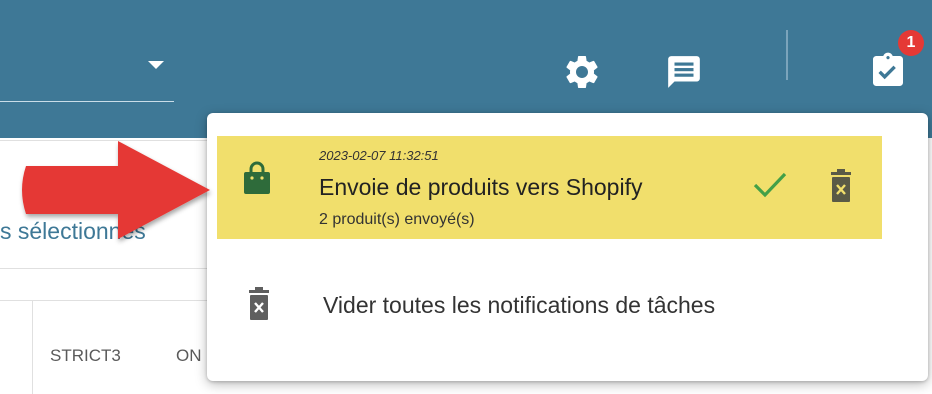 This screenshot has height=394, width=932. I want to click on clear-all-label: Vider toutes les notifications de tâches, so click(519, 305).